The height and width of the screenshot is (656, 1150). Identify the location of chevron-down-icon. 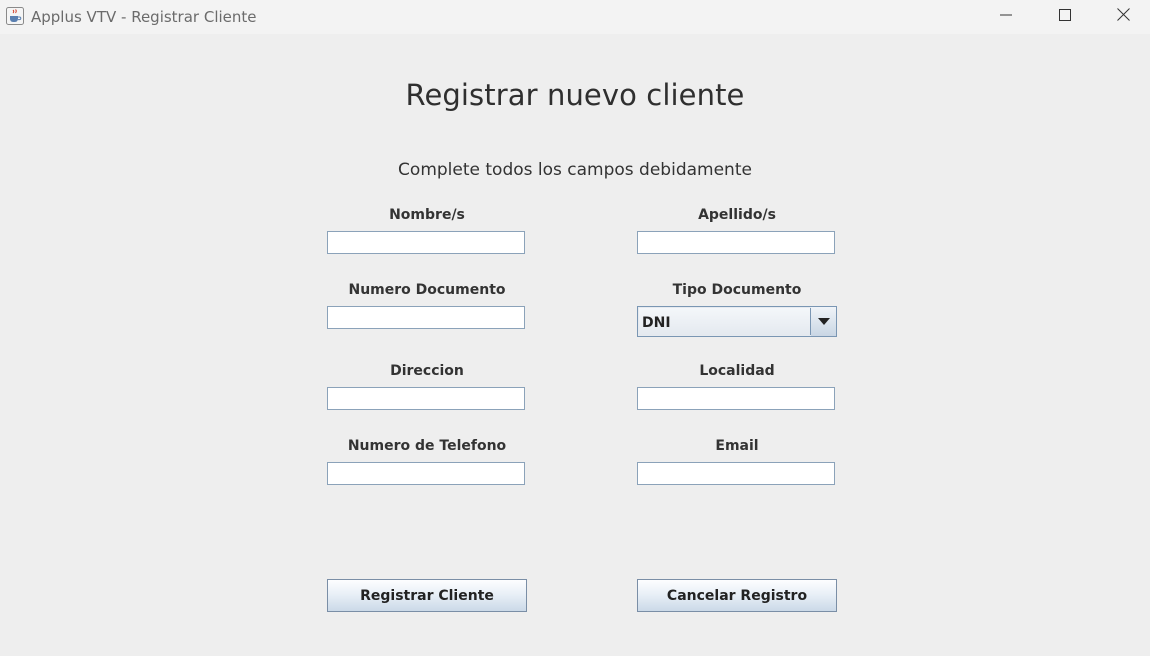
(823, 322).